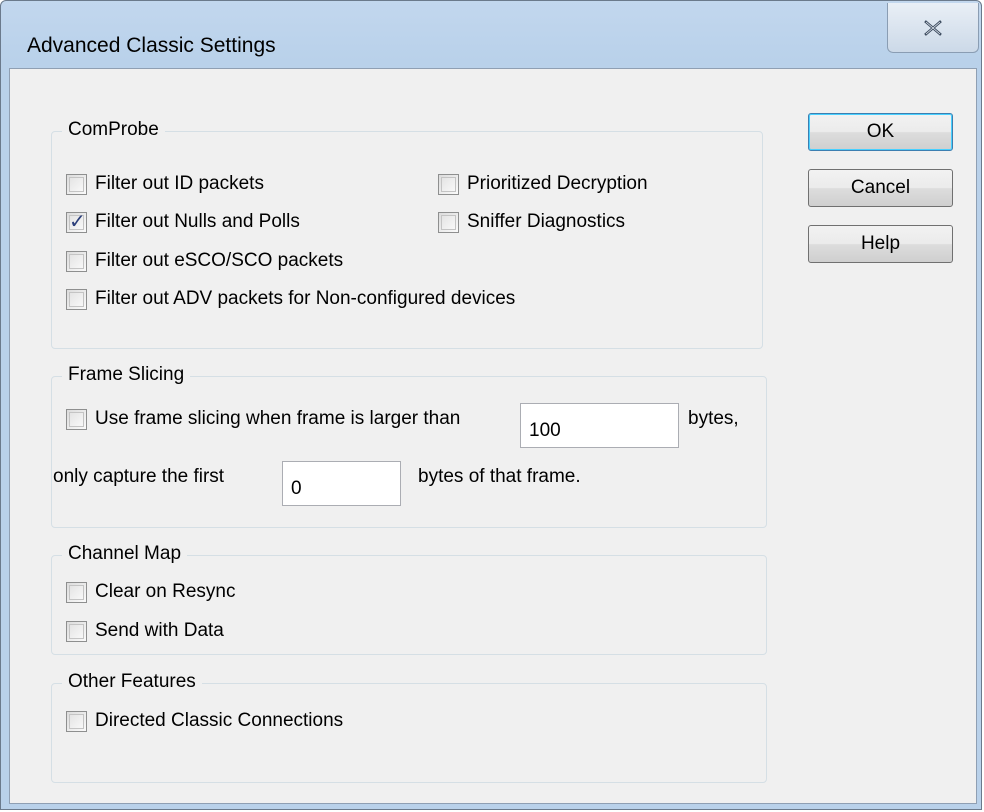  Describe the element at coordinates (880, 188) in the screenshot. I see `cancel-button: Cancel` at that location.